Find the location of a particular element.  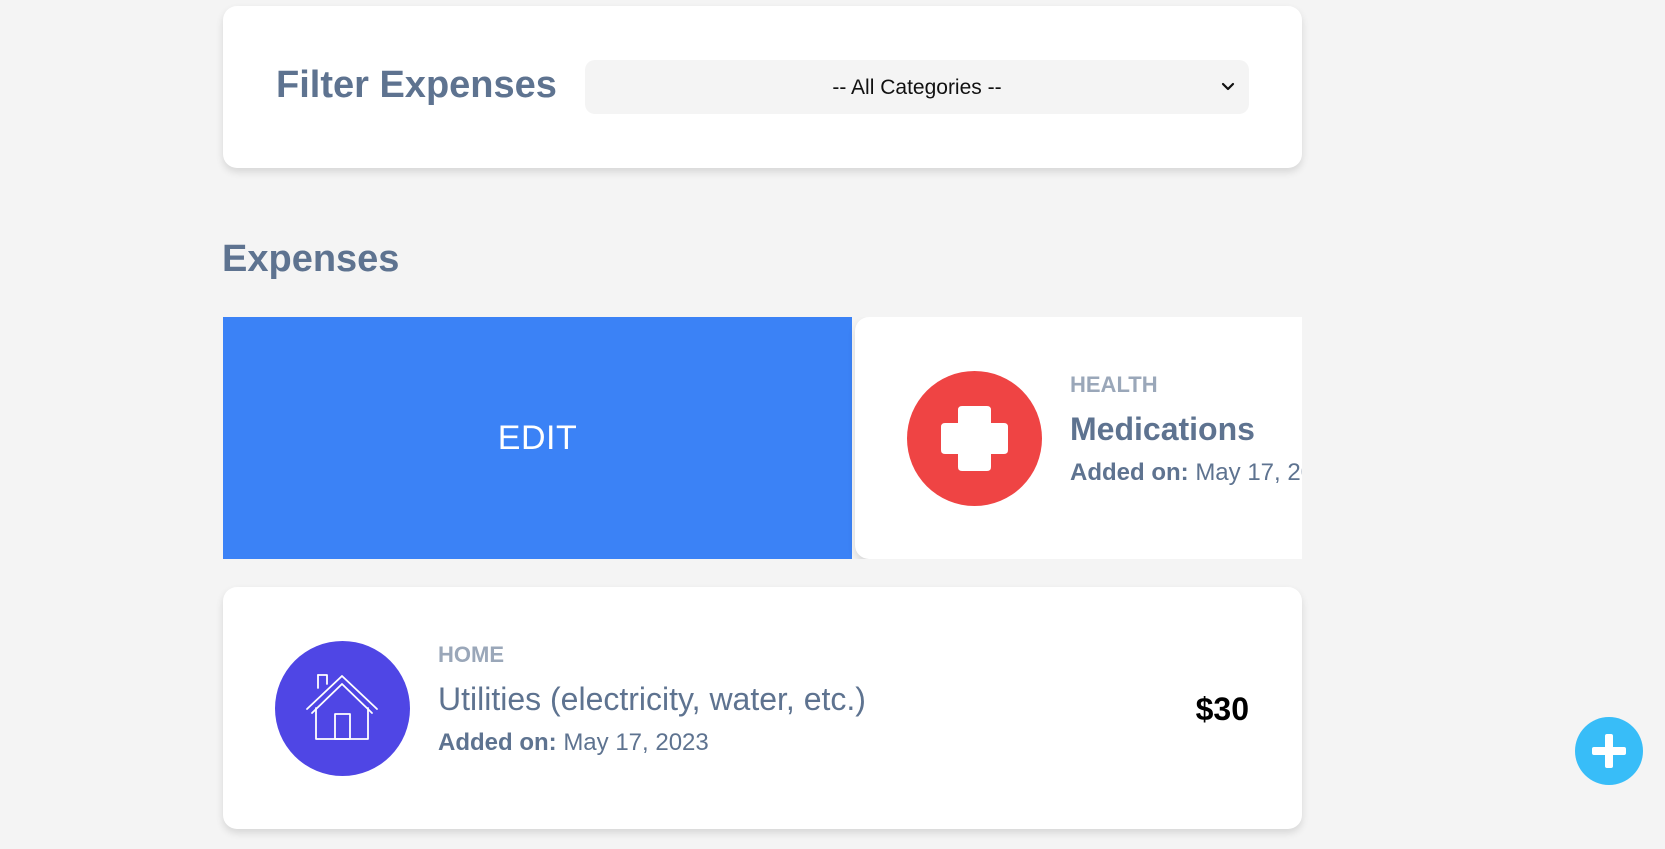

add-expense-button is located at coordinates (1609, 751).